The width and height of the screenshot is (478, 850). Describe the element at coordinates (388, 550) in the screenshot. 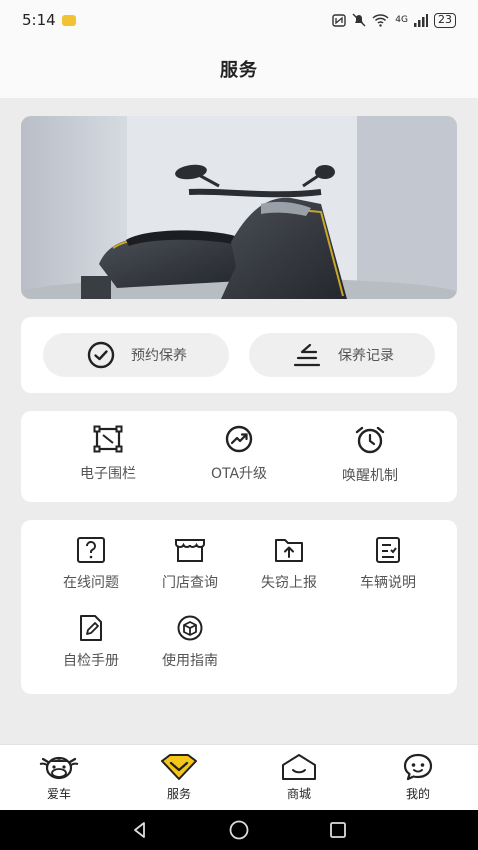

I see `checklist-icon` at that location.